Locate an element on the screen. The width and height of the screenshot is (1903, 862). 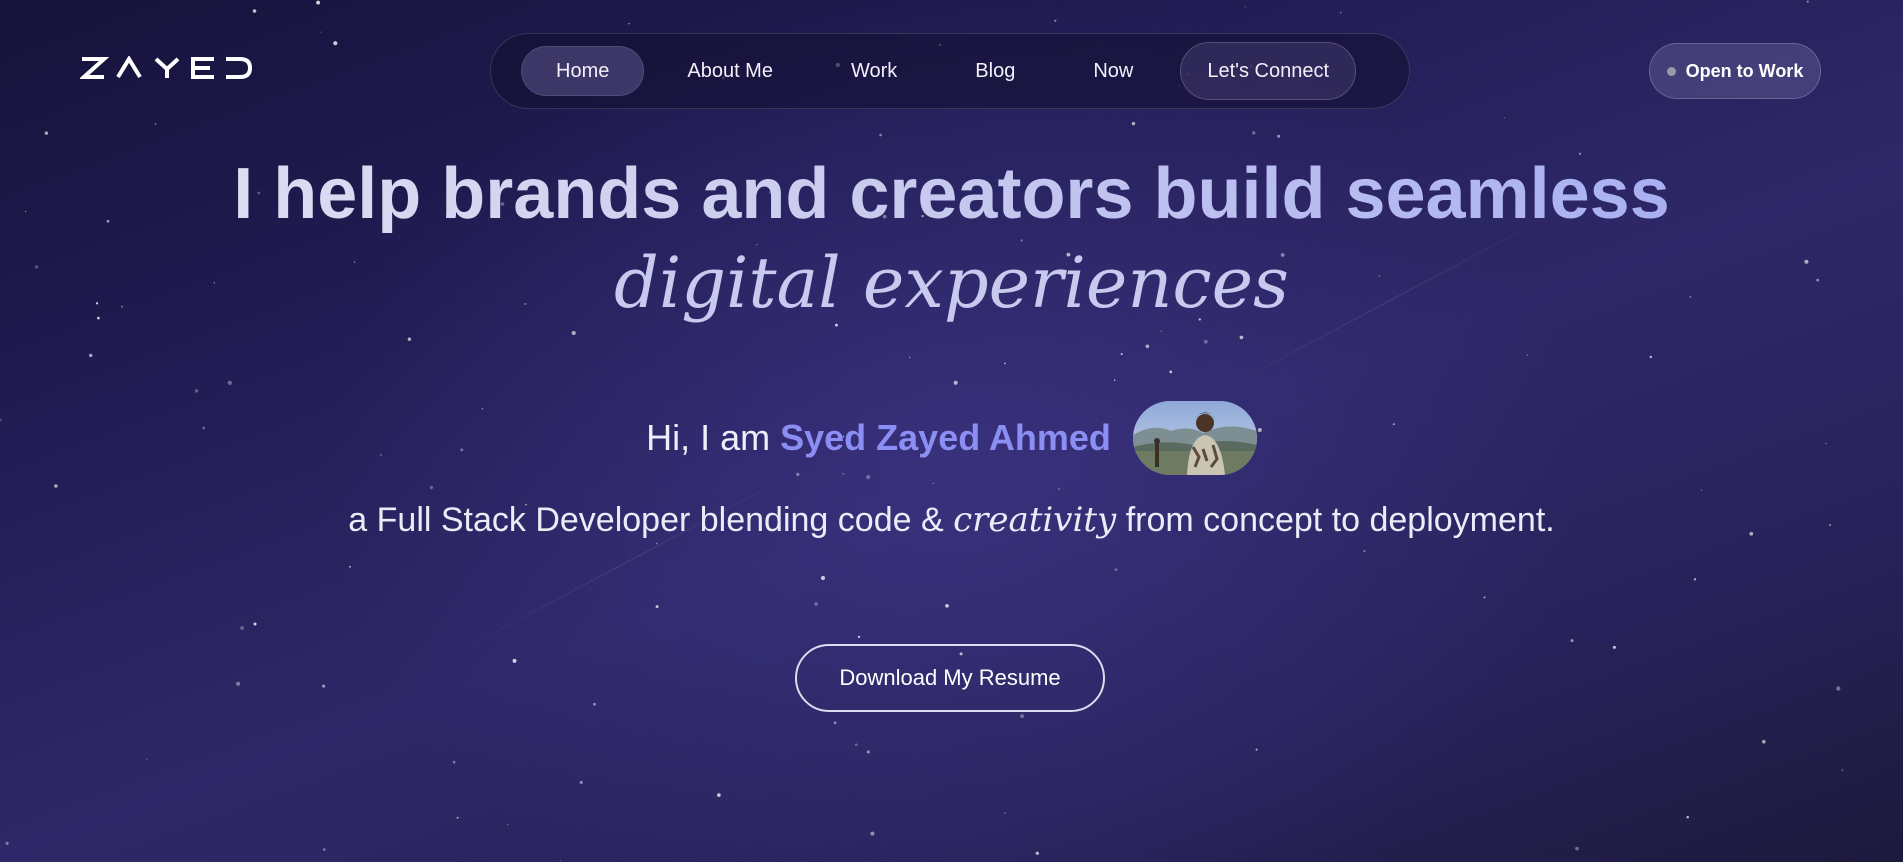
open-to-work-button: Open to Work is located at coordinates (1735, 71).